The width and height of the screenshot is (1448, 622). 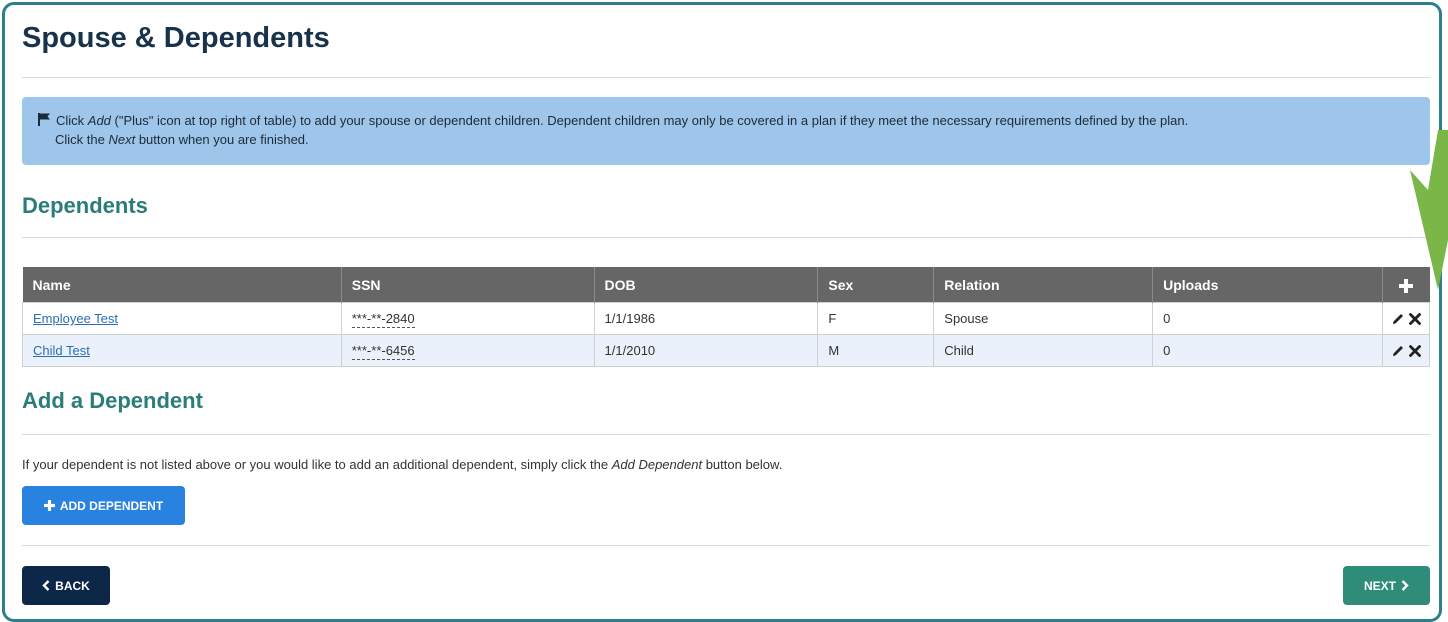 I want to click on flag-icon, so click(x=44, y=119).